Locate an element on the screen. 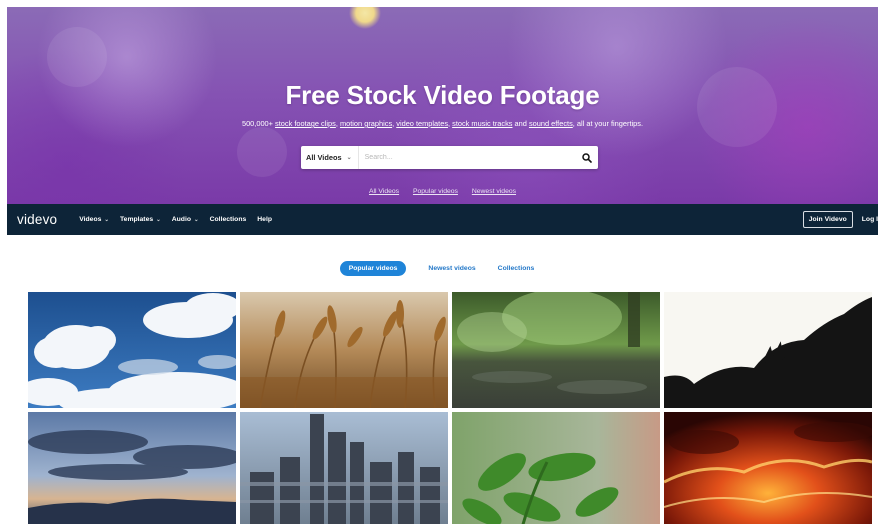 This screenshot has width=878, height=524. search-input is located at coordinates (467, 157).